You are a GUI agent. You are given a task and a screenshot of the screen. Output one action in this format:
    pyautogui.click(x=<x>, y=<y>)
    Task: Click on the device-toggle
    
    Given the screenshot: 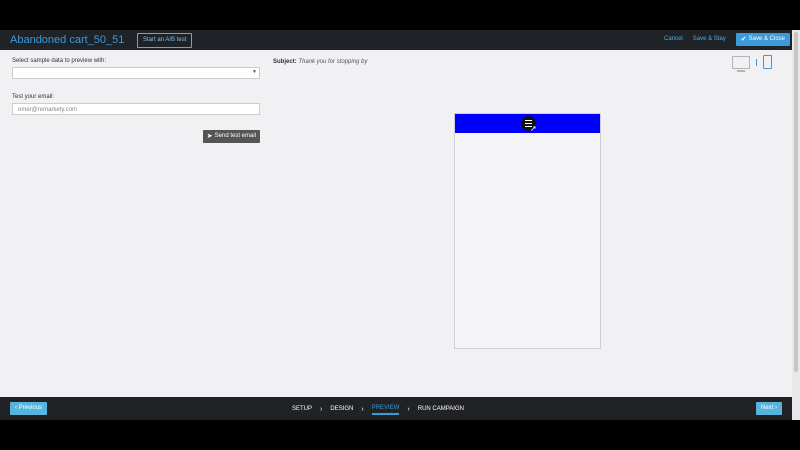 What is the action you would take?
    pyautogui.click(x=752, y=63)
    